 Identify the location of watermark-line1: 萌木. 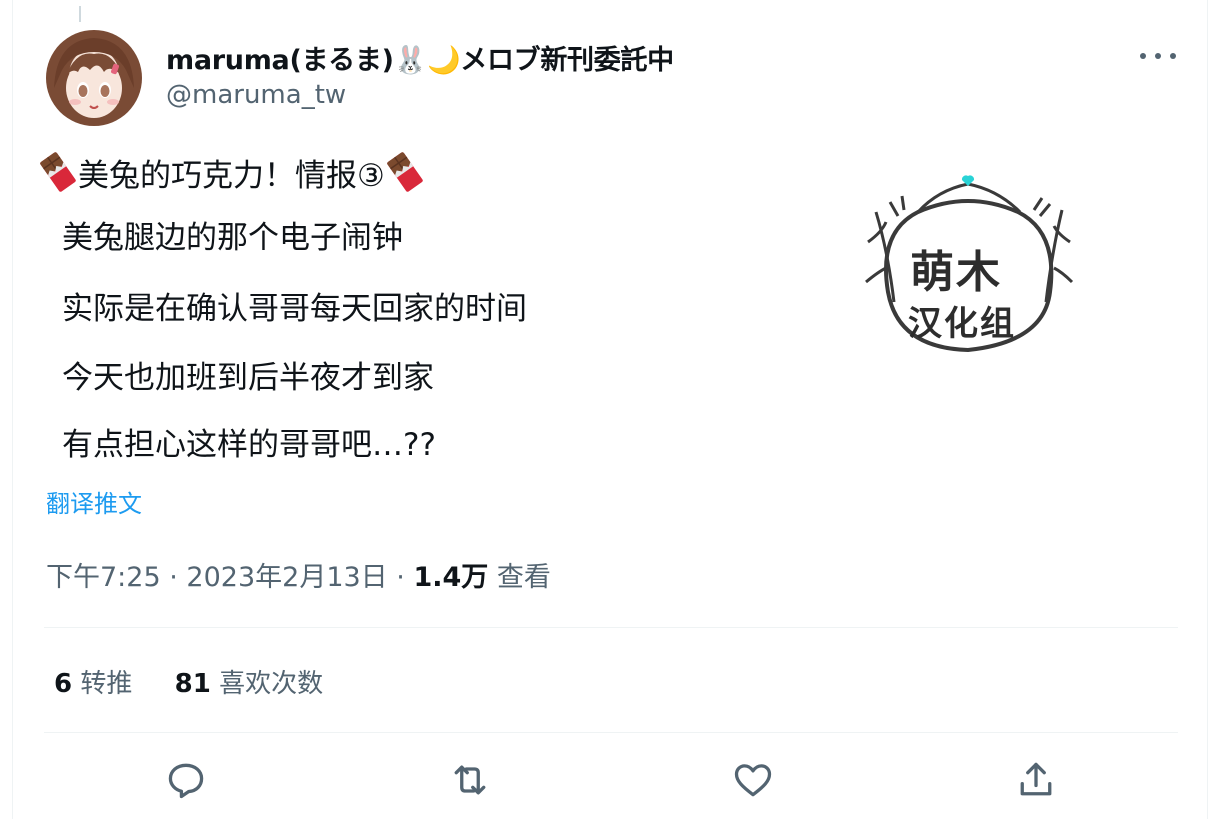
(956, 272).